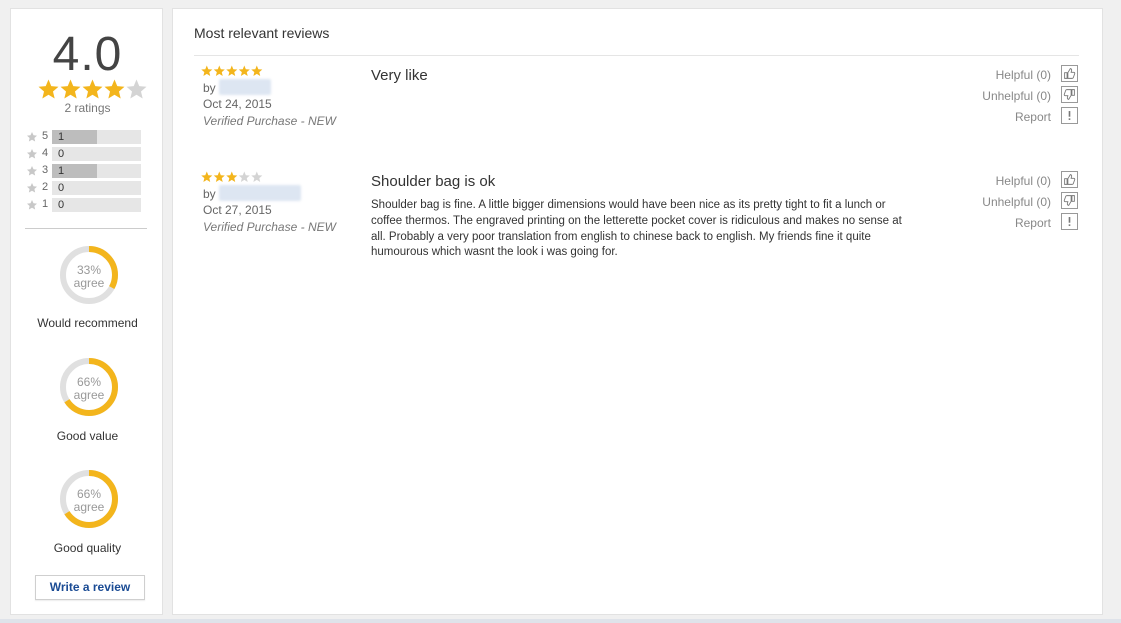 The image size is (1121, 623). What do you see at coordinates (45, 170) in the screenshot?
I see `histogram-star-label: 3` at bounding box center [45, 170].